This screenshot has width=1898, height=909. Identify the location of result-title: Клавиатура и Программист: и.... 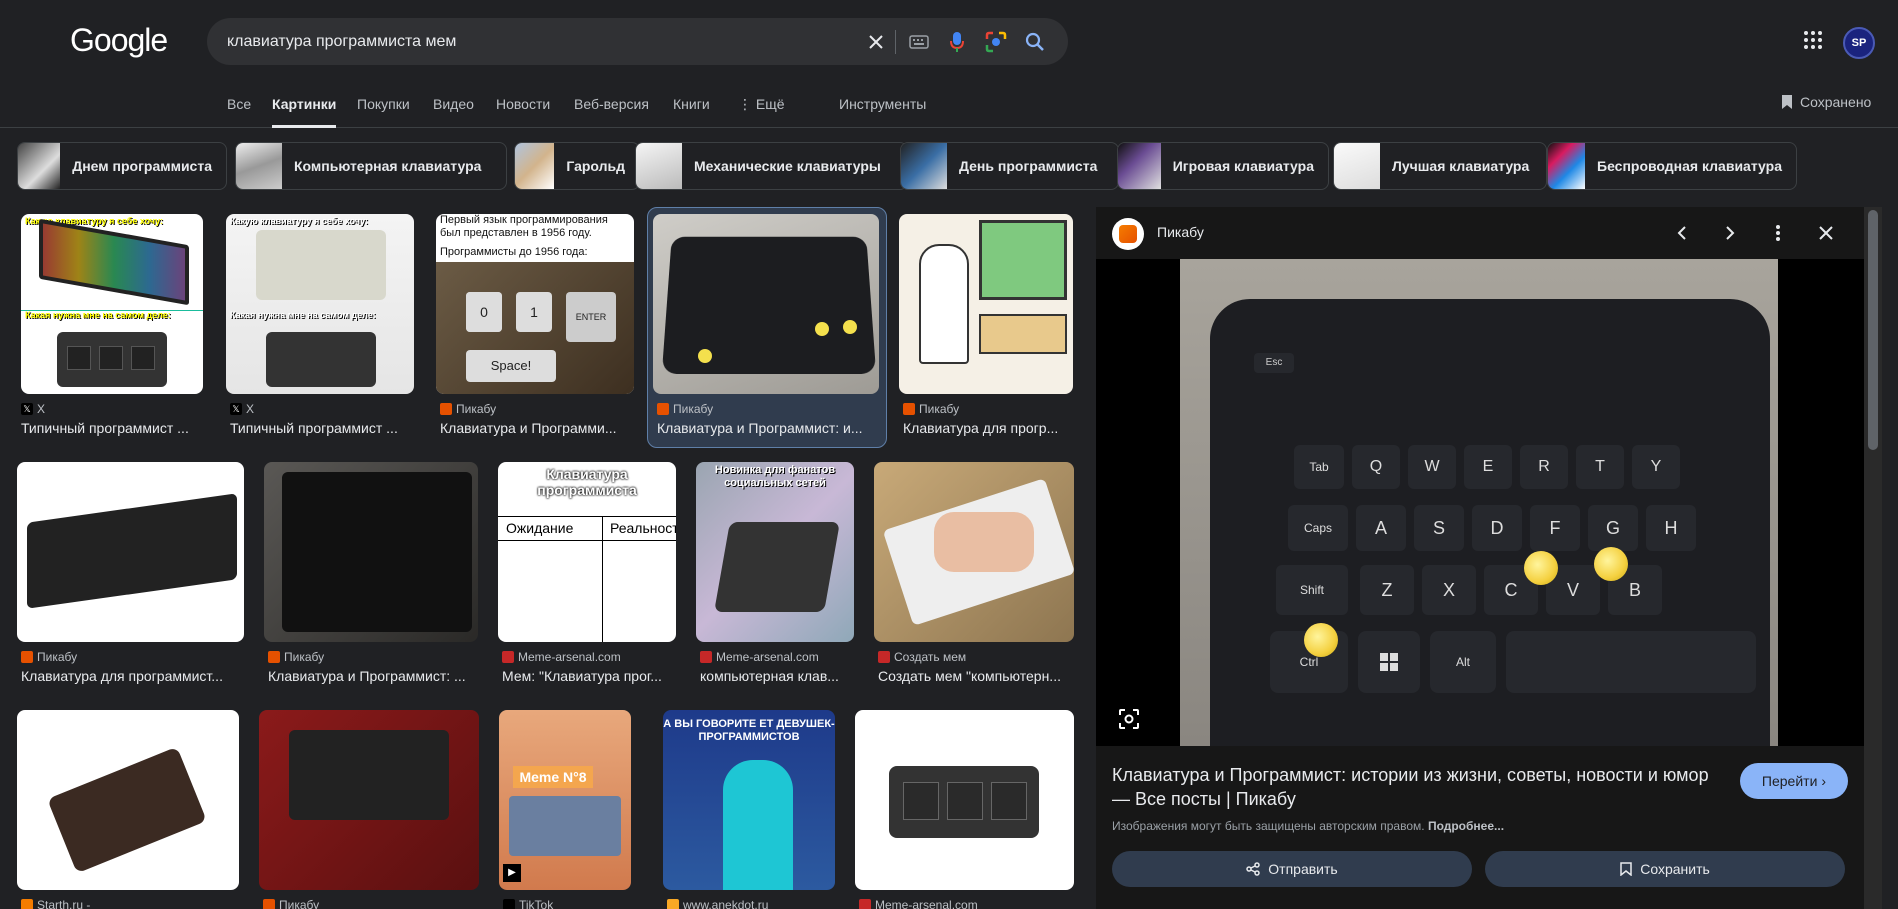
(767, 428).